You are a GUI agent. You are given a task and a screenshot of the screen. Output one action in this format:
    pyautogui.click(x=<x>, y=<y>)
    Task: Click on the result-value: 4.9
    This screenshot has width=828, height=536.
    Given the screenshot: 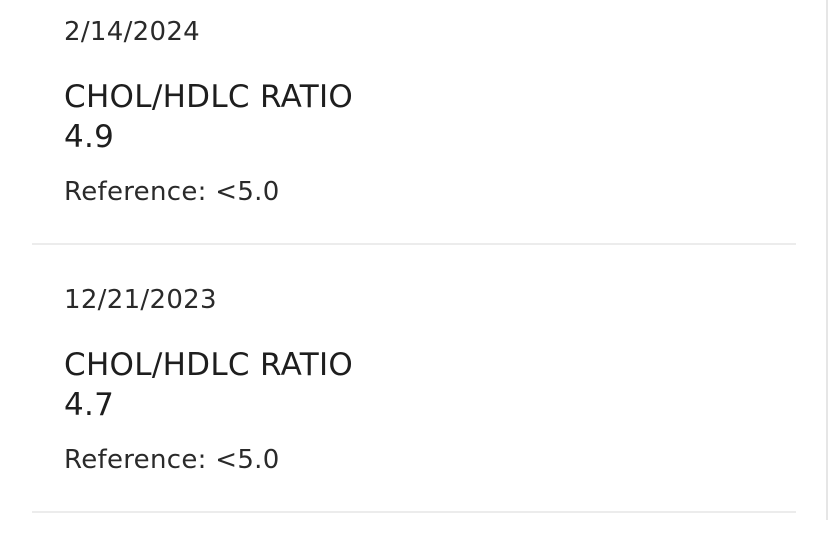 What is the action you would take?
    pyautogui.click(x=89, y=137)
    